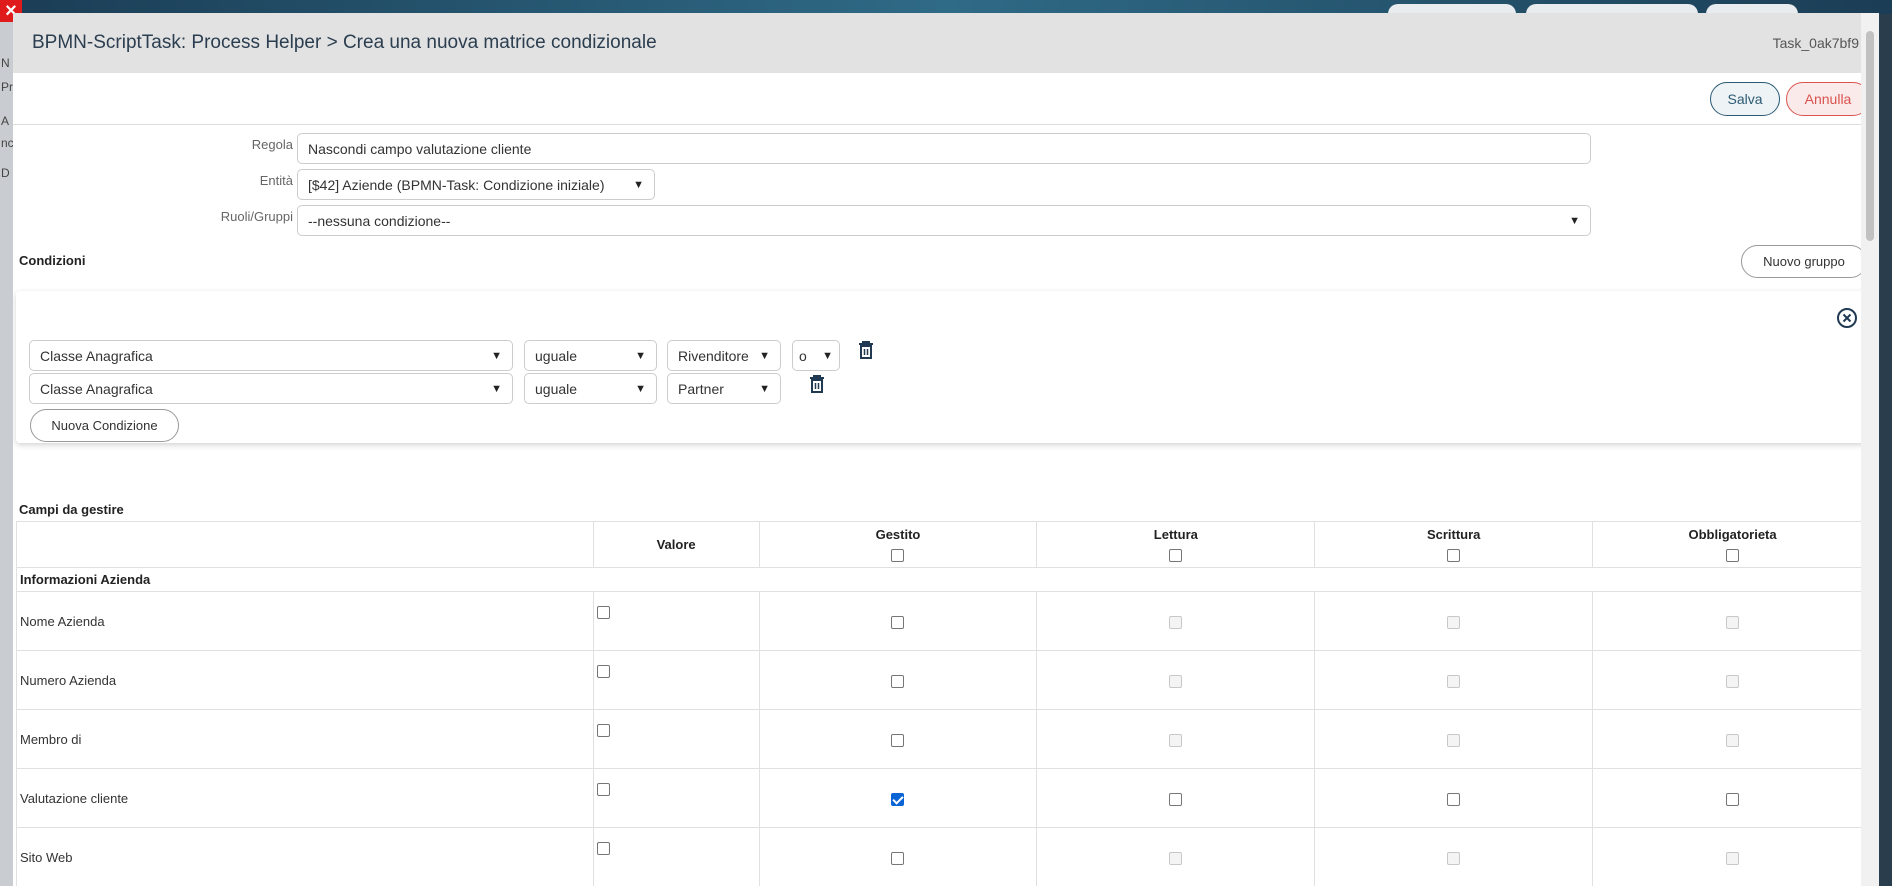  I want to click on field-name: Membro di, so click(305, 739).